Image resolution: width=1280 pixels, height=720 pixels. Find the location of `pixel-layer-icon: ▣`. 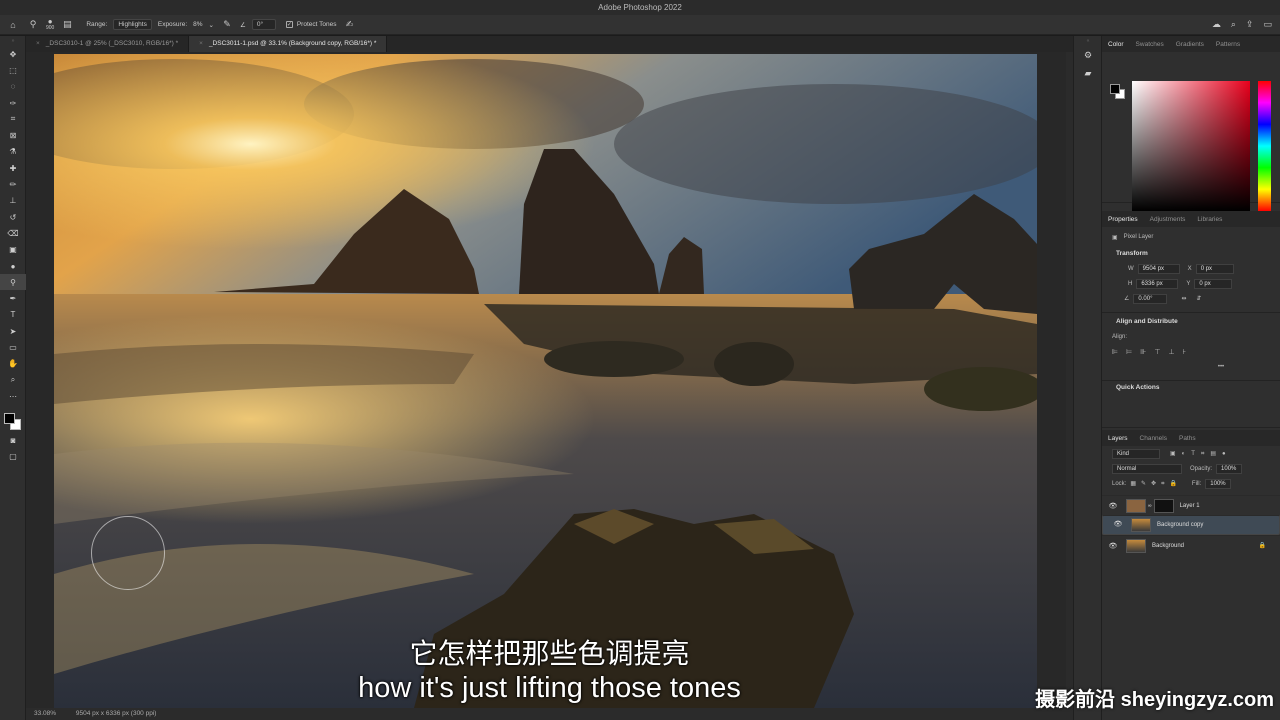

pixel-layer-icon: ▣ is located at coordinates (1115, 237).